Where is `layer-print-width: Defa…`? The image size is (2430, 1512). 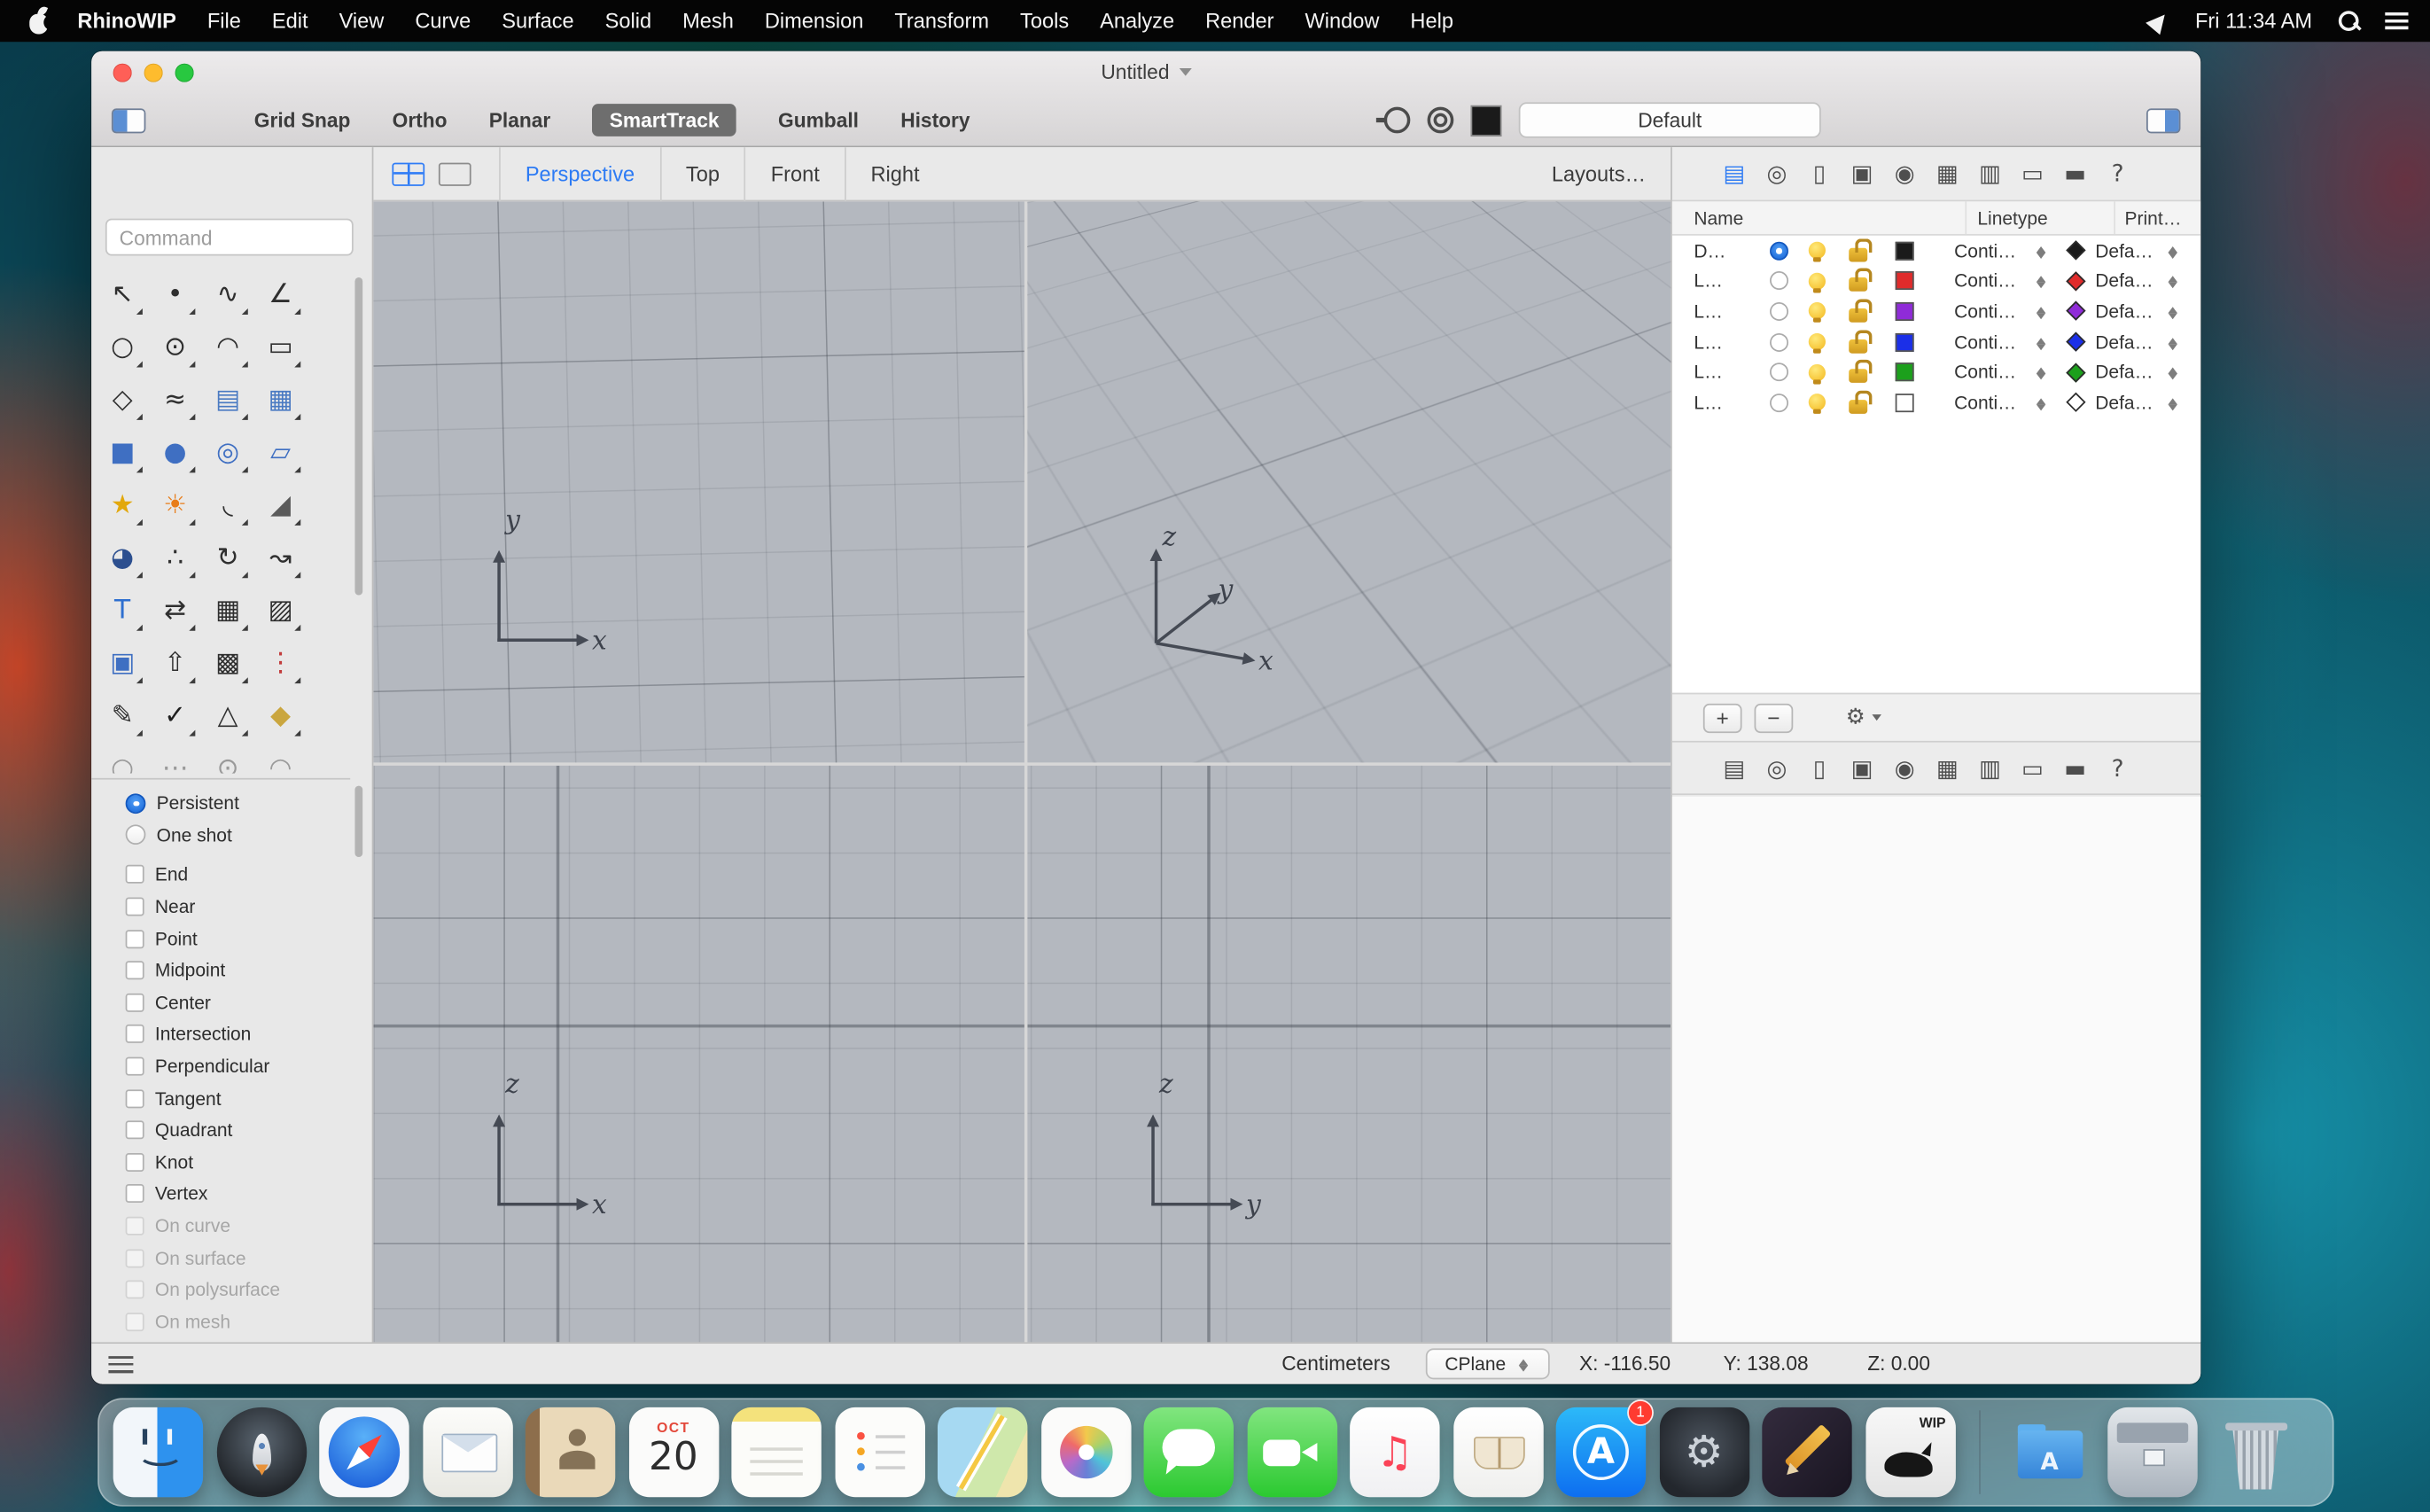 layer-print-width: Defa… is located at coordinates (2126, 311).